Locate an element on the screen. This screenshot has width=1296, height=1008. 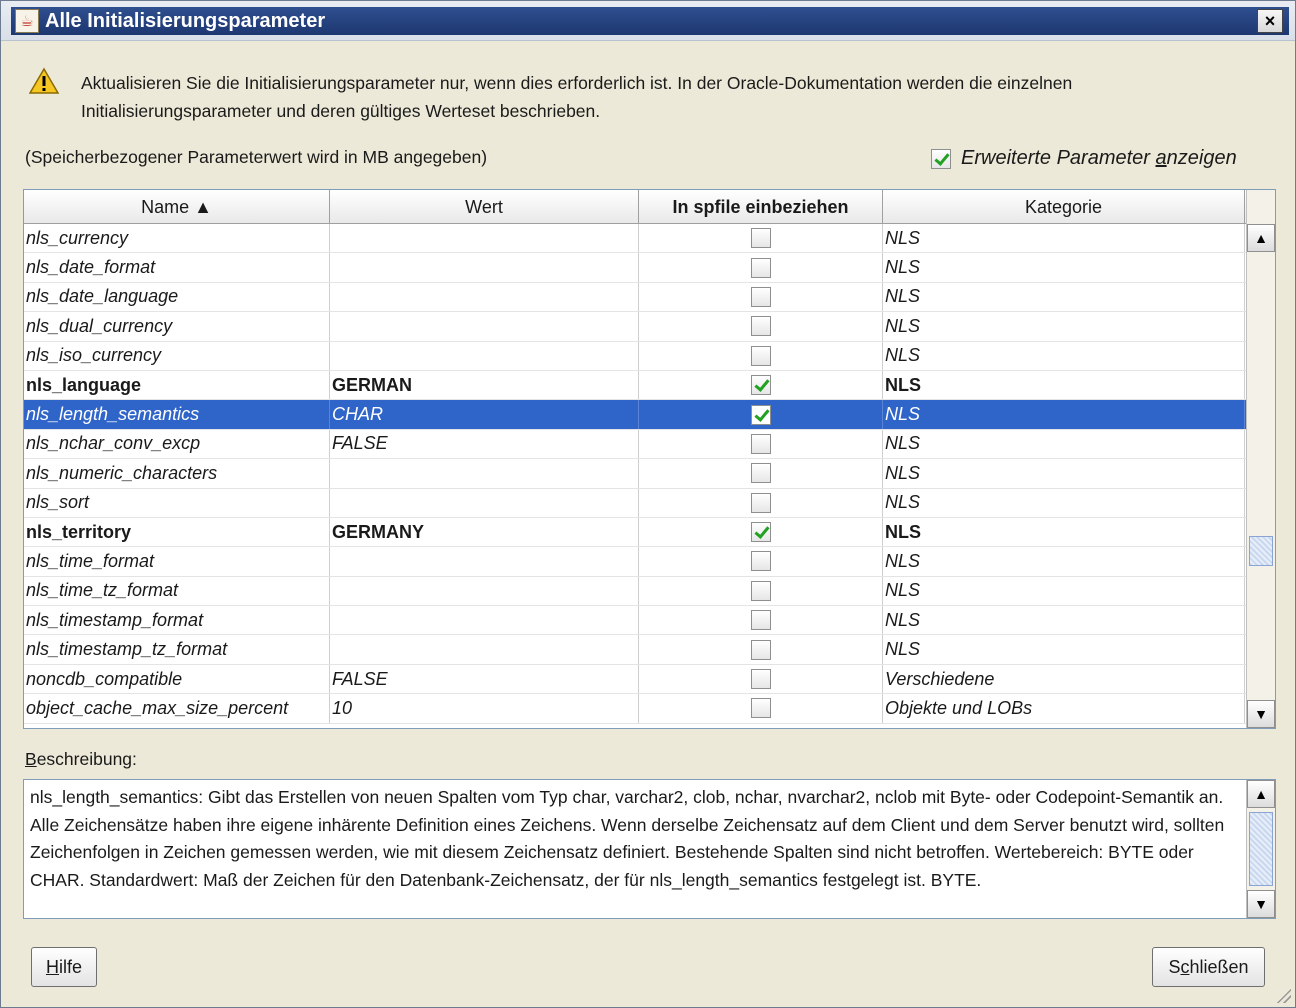
help-button: Hilfe is located at coordinates (64, 967).